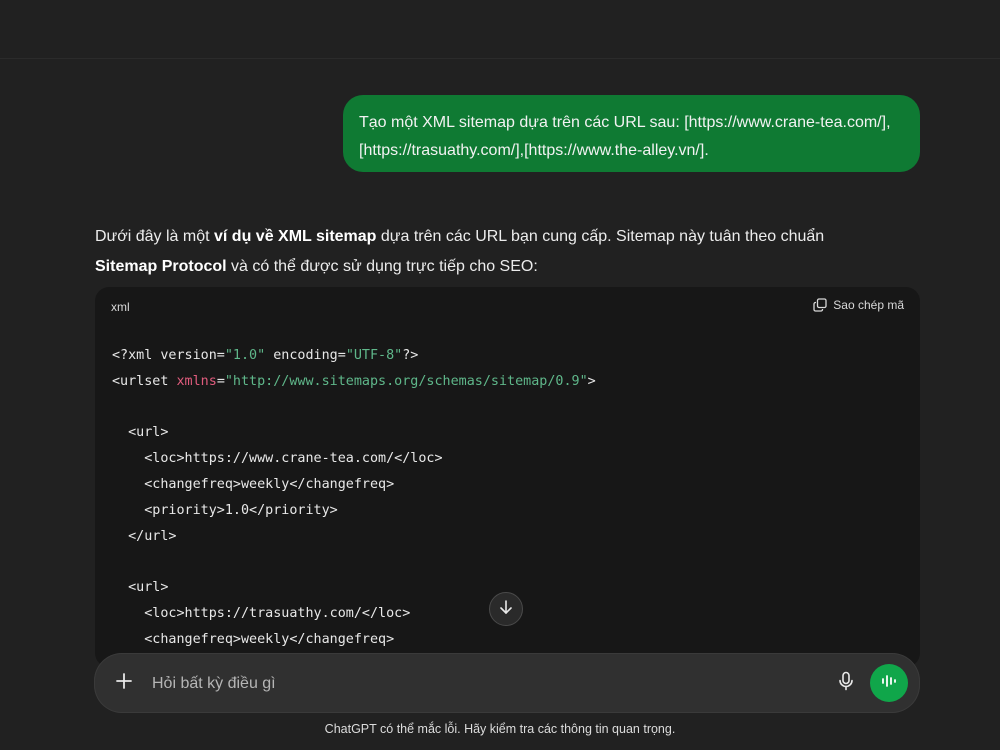  I want to click on code-line: <?xml version="1.0" encoding="UTF-8"?>, so click(265, 355).